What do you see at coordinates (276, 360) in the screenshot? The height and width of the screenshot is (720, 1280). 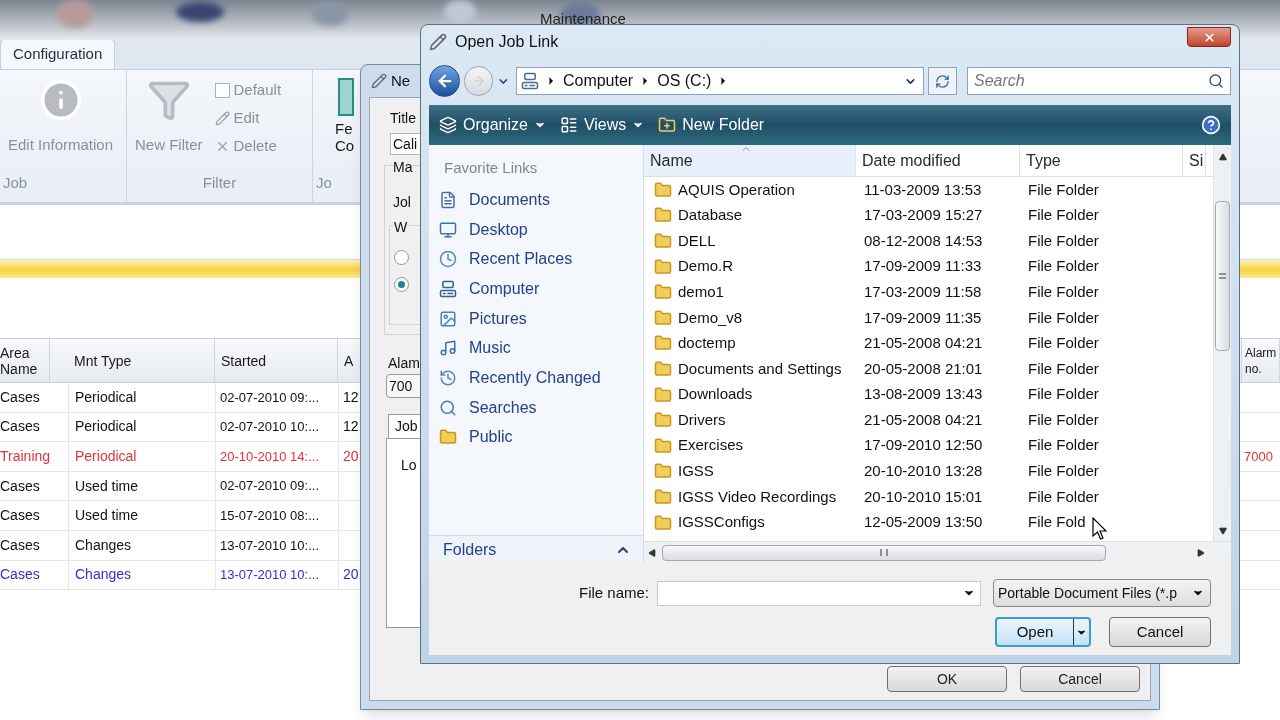 I see `column-header: Started` at bounding box center [276, 360].